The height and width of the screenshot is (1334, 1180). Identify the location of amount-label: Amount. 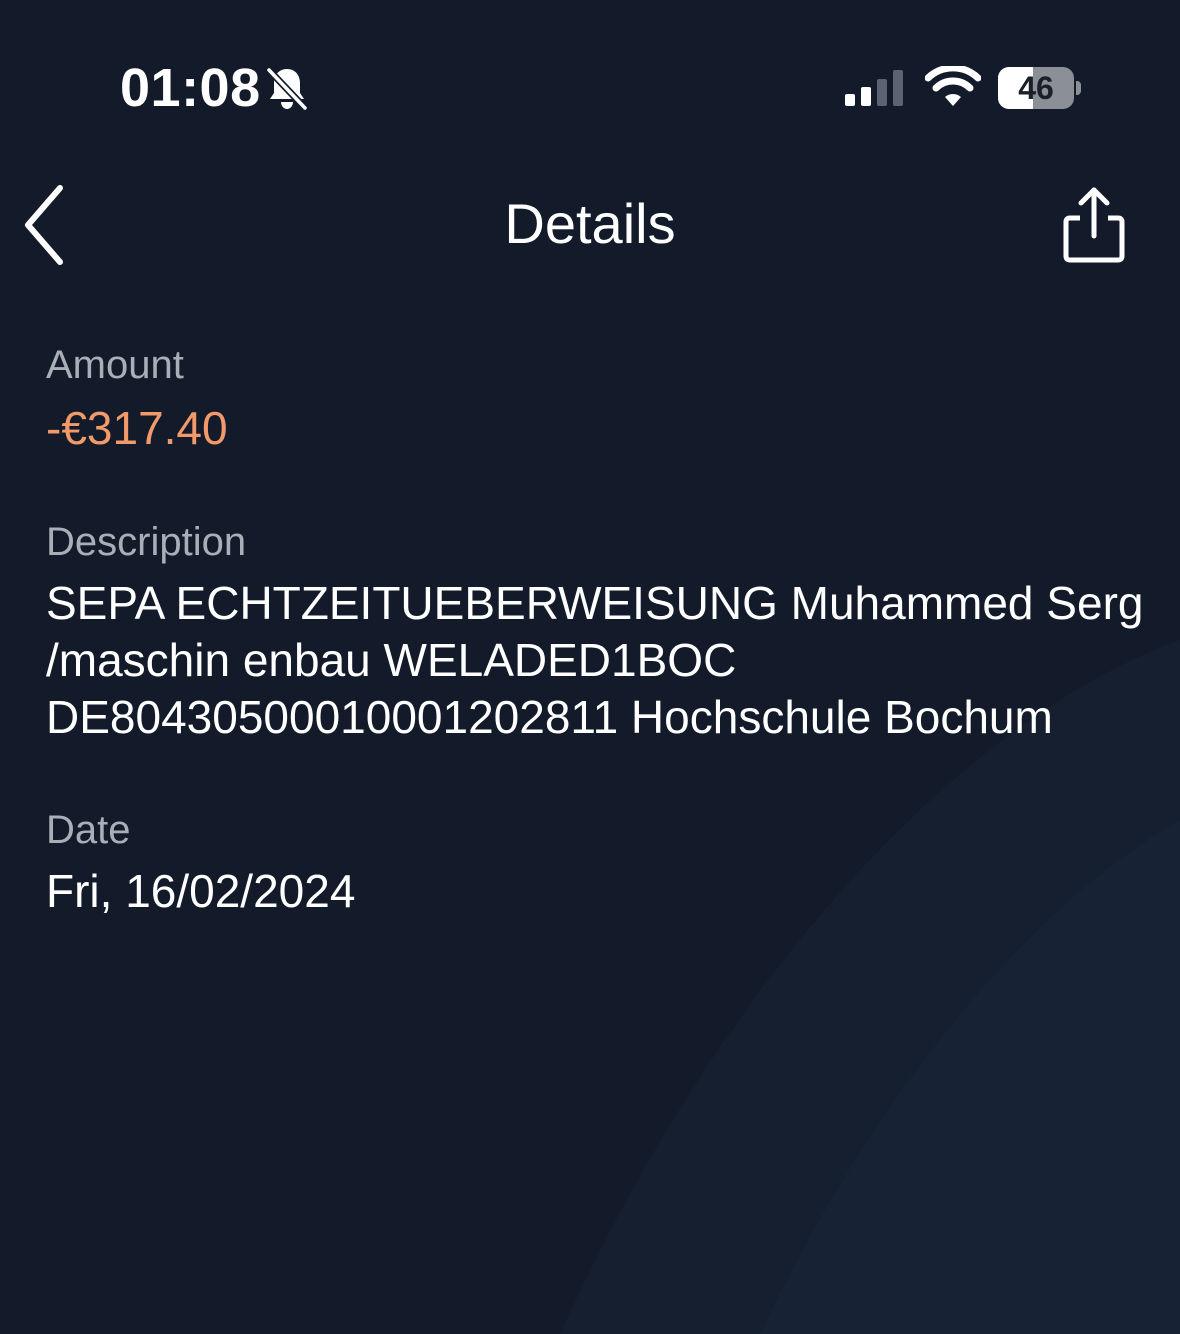
(115, 365).